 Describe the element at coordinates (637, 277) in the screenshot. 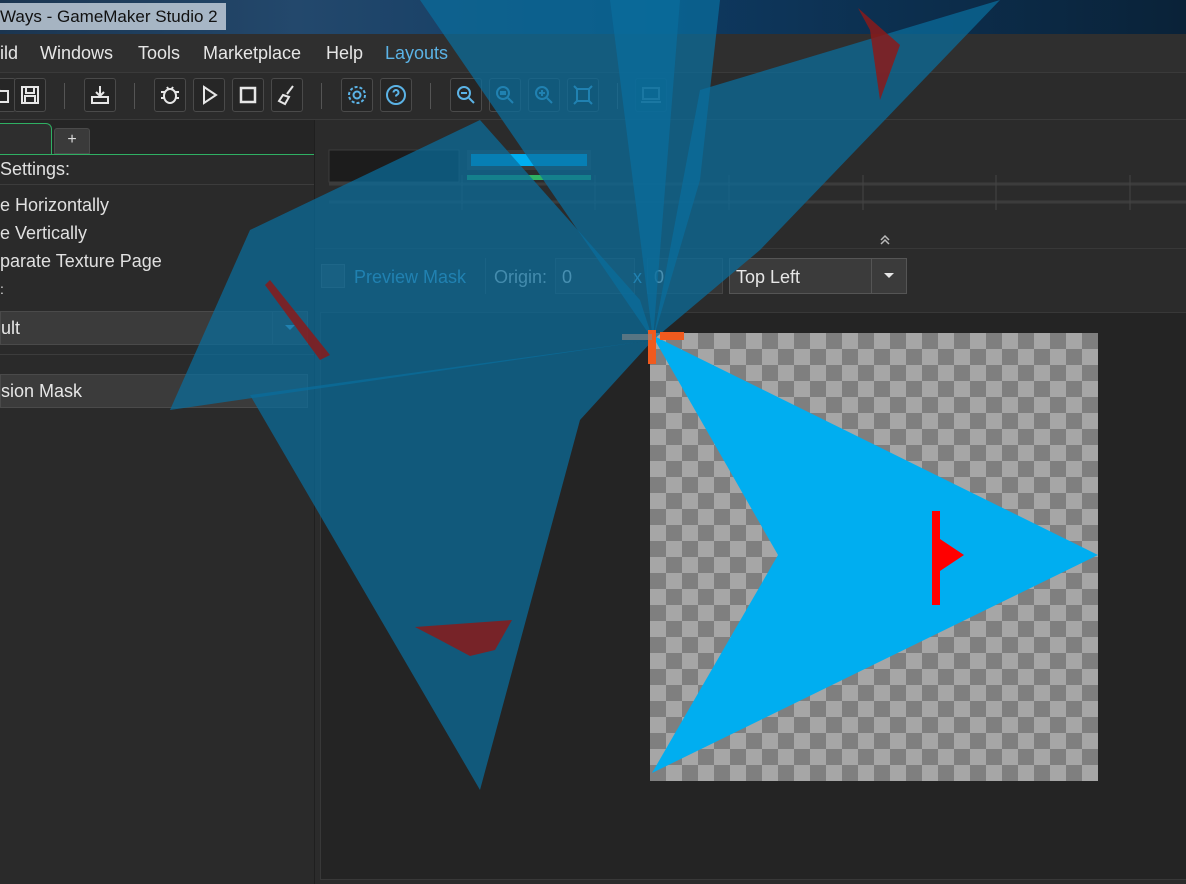

I see `origin-separator: x` at that location.